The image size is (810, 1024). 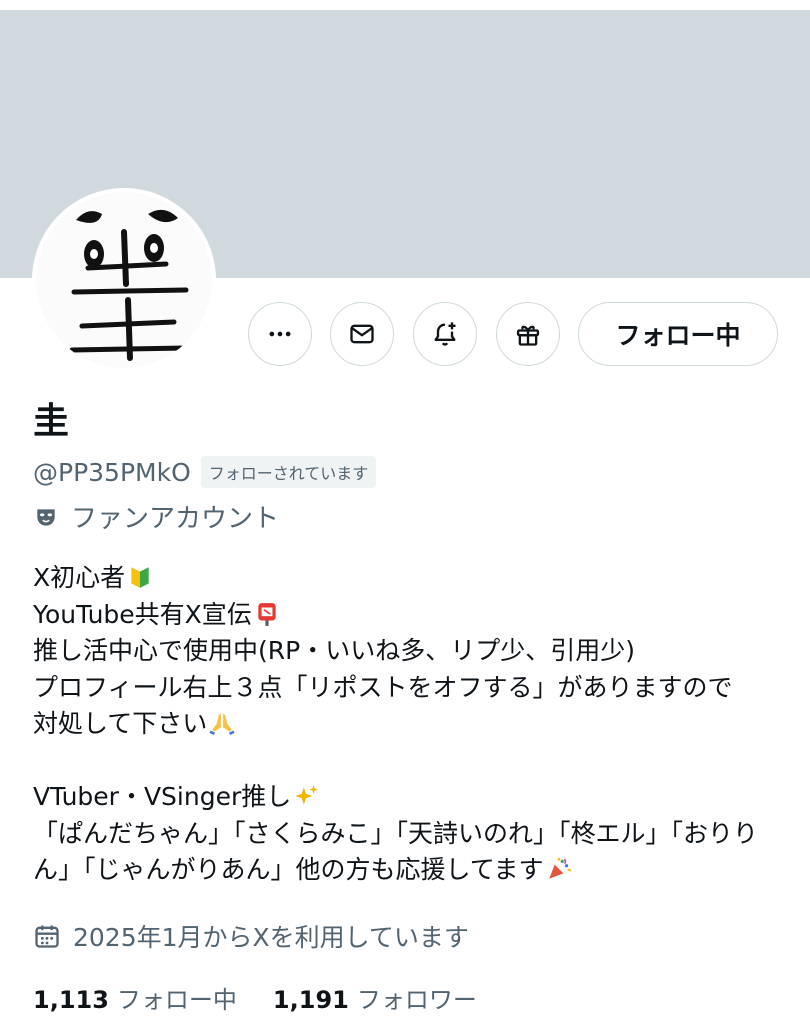 I want to click on gift-button, so click(x=528, y=334).